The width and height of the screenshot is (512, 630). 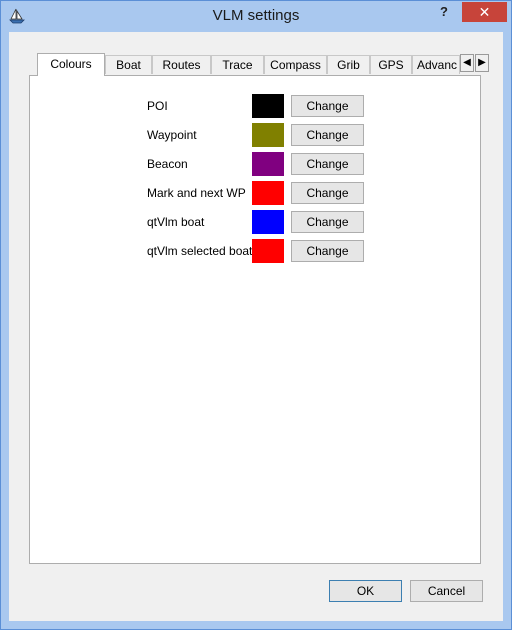 What do you see at coordinates (365, 591) in the screenshot?
I see `ok-button: OK` at bounding box center [365, 591].